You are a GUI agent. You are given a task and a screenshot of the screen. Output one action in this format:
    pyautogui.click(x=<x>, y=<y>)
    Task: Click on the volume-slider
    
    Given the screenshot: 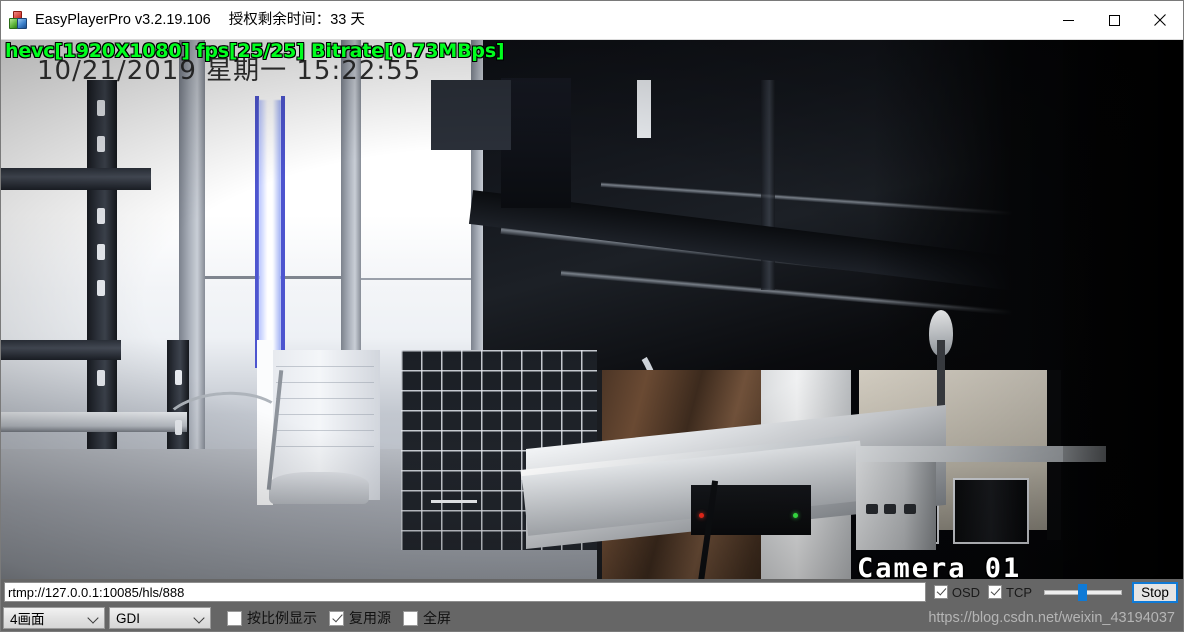 What is the action you would take?
    pyautogui.click(x=1083, y=592)
    